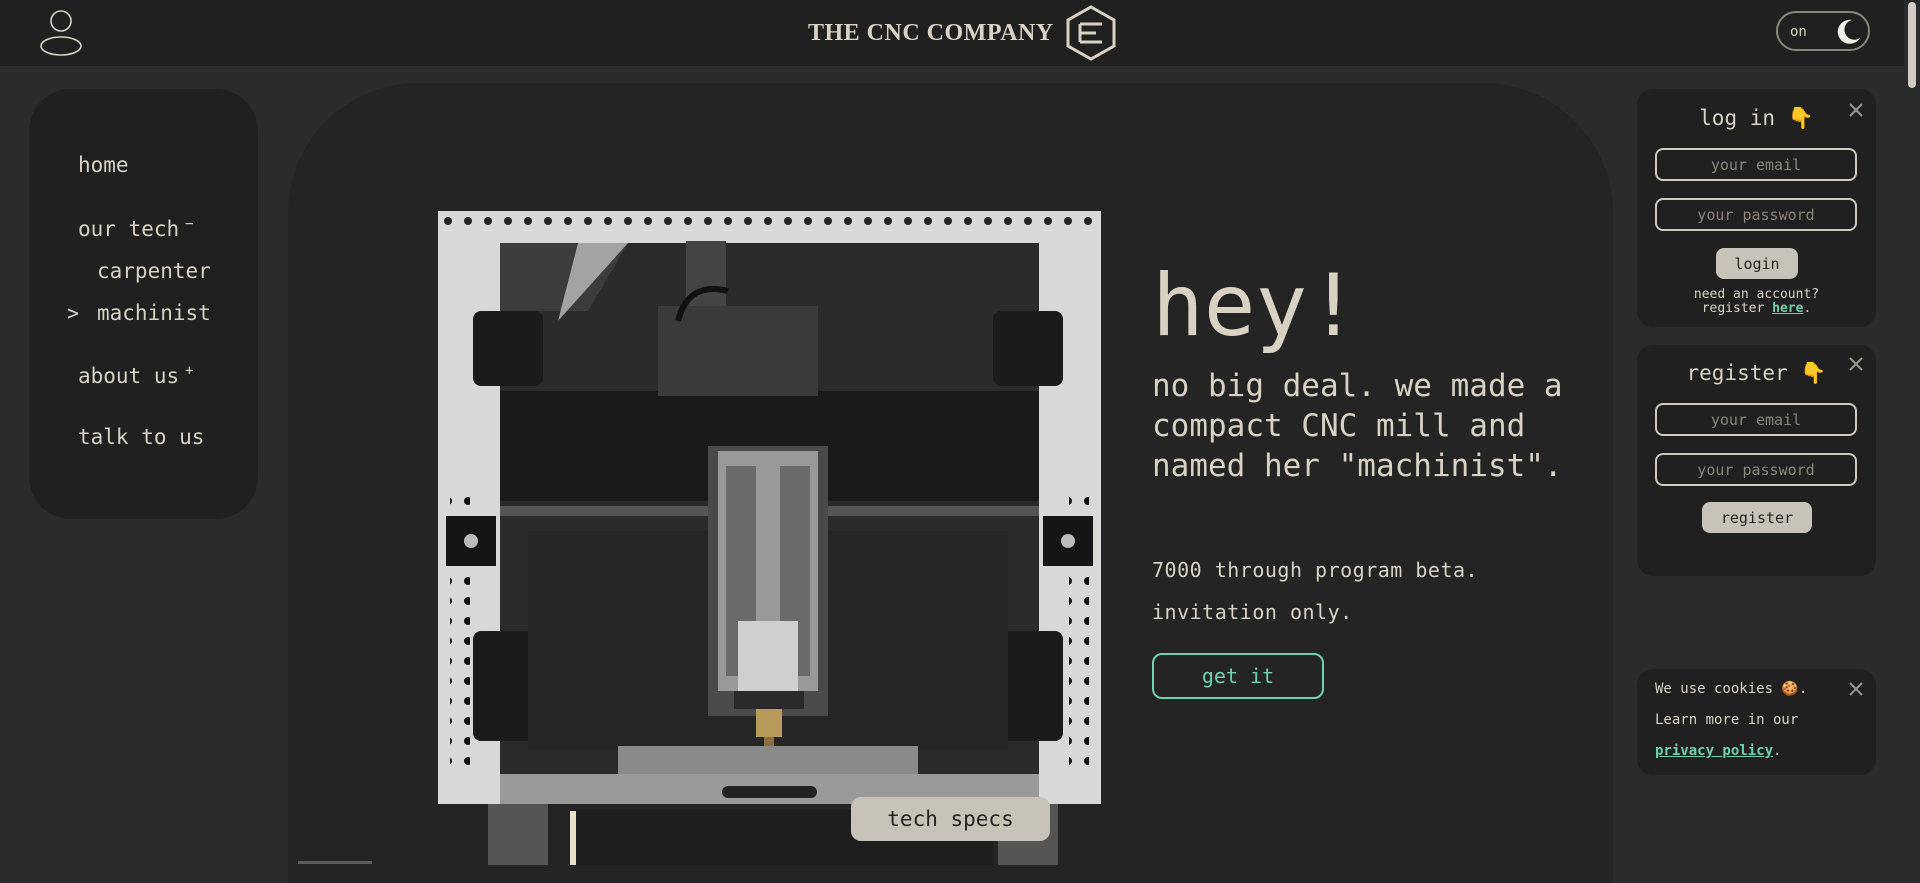  I want to click on privacy-policy-link: privacy policy, so click(1714, 751).